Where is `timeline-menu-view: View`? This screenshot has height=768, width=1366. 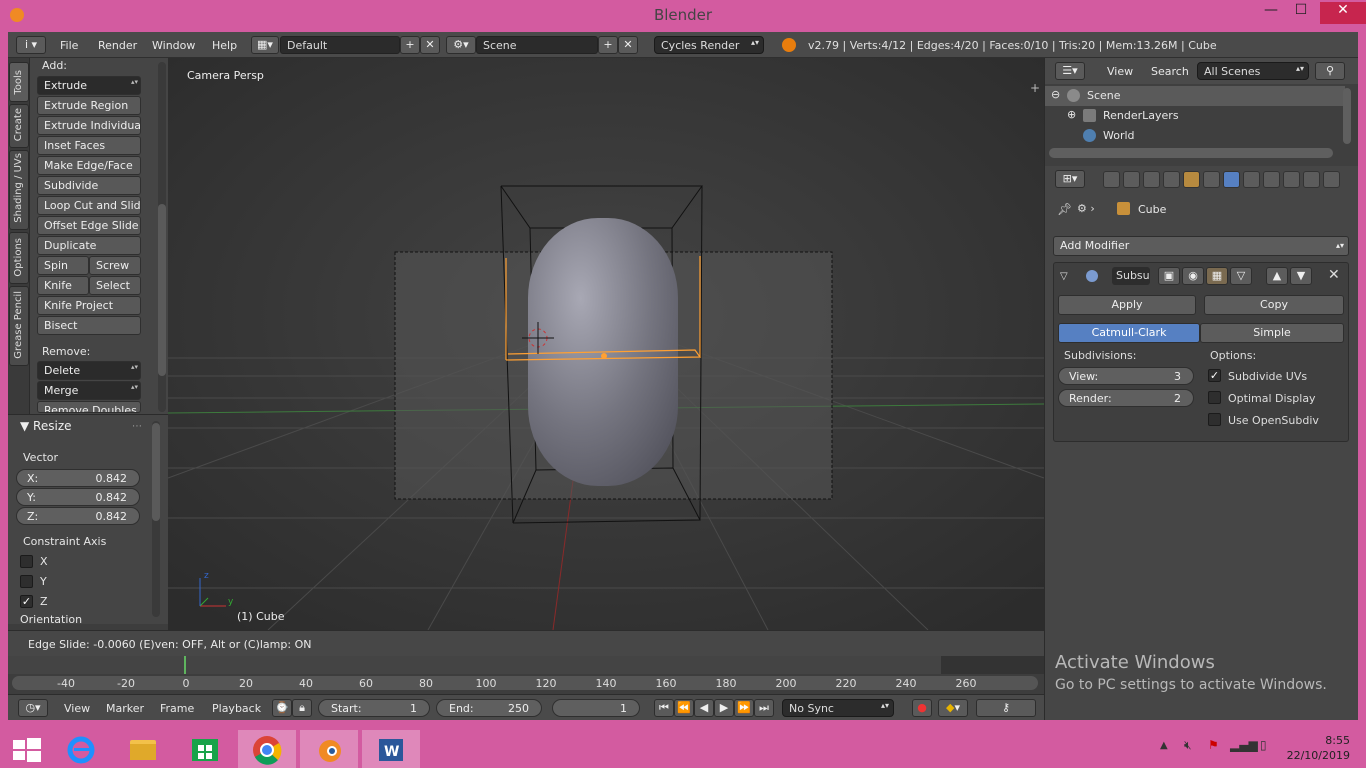
timeline-menu-view: View is located at coordinates (77, 708).